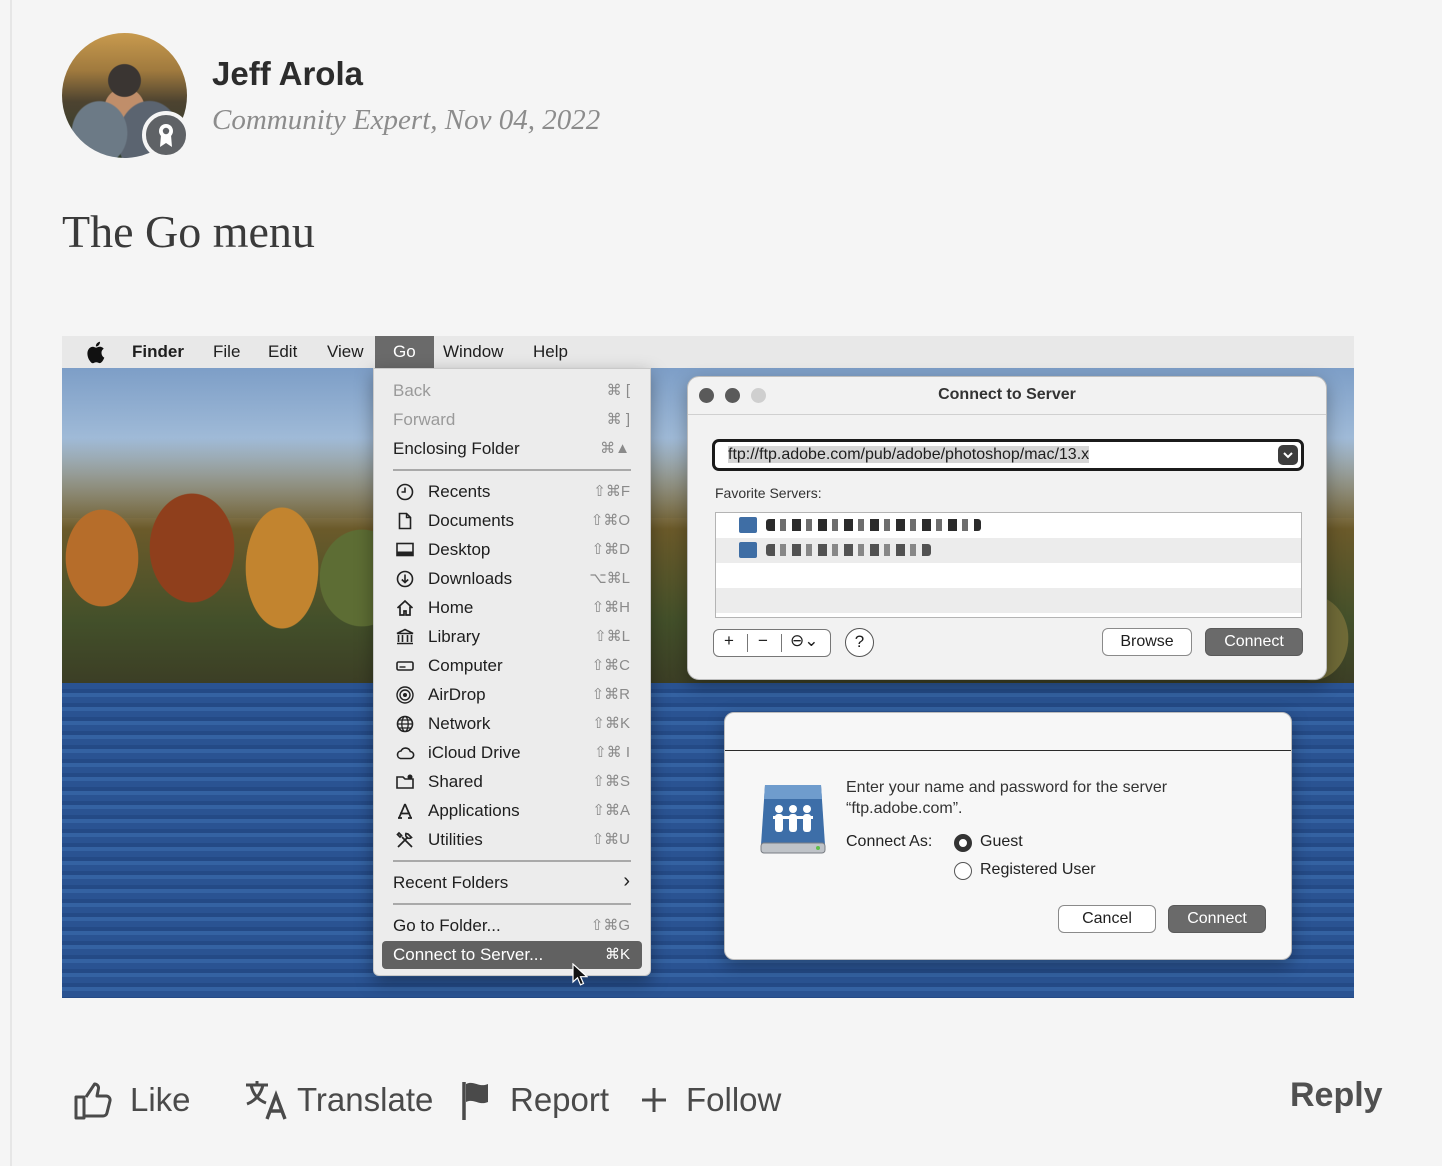 Image resolution: width=1442 pixels, height=1166 pixels. Describe the element at coordinates (1288, 455) in the screenshot. I see `chevron-down-icon` at that location.